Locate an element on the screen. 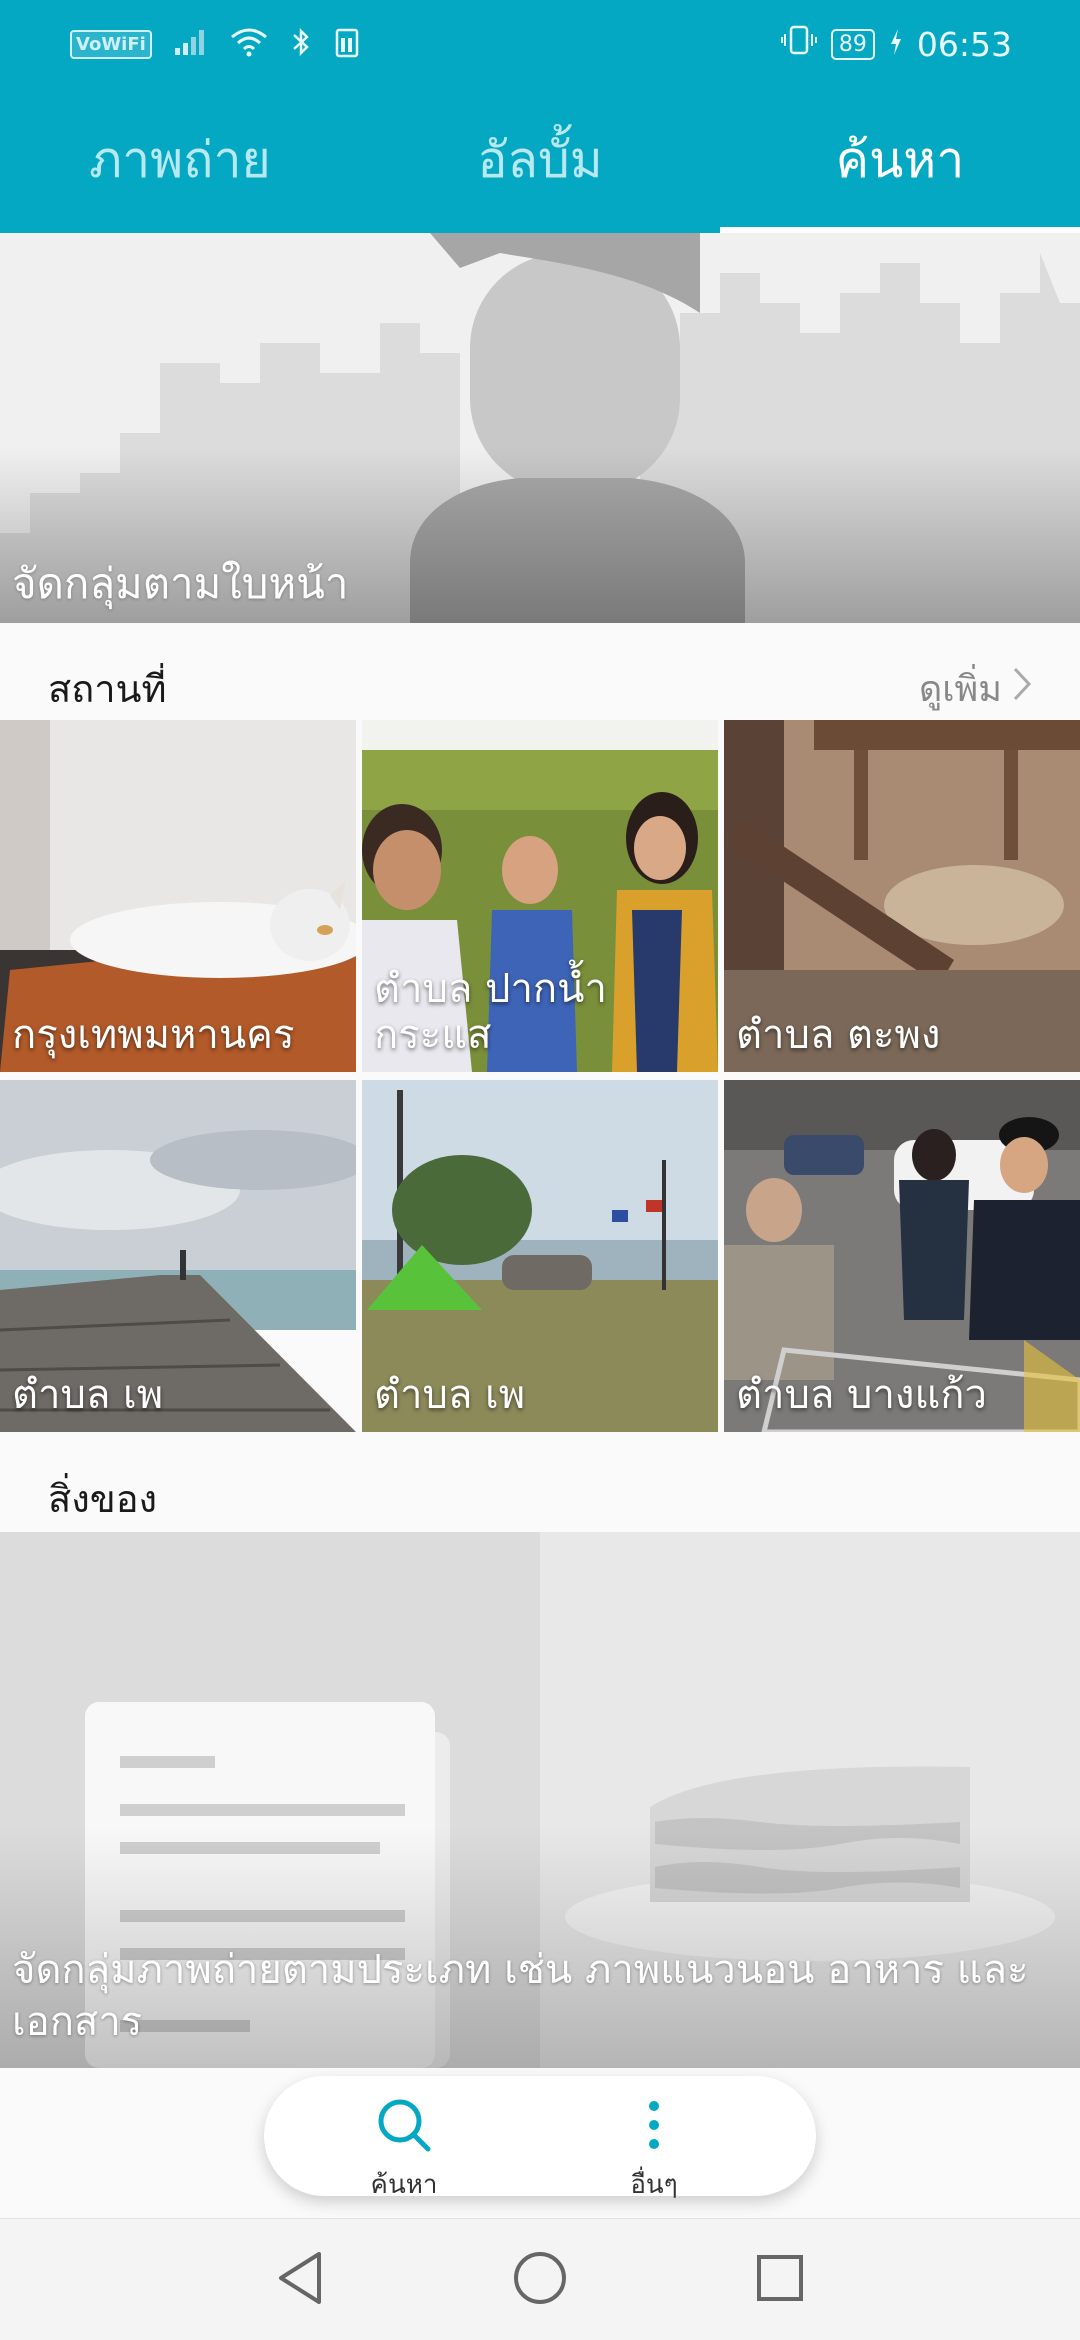  sim-battery-icon is located at coordinates (347, 44).